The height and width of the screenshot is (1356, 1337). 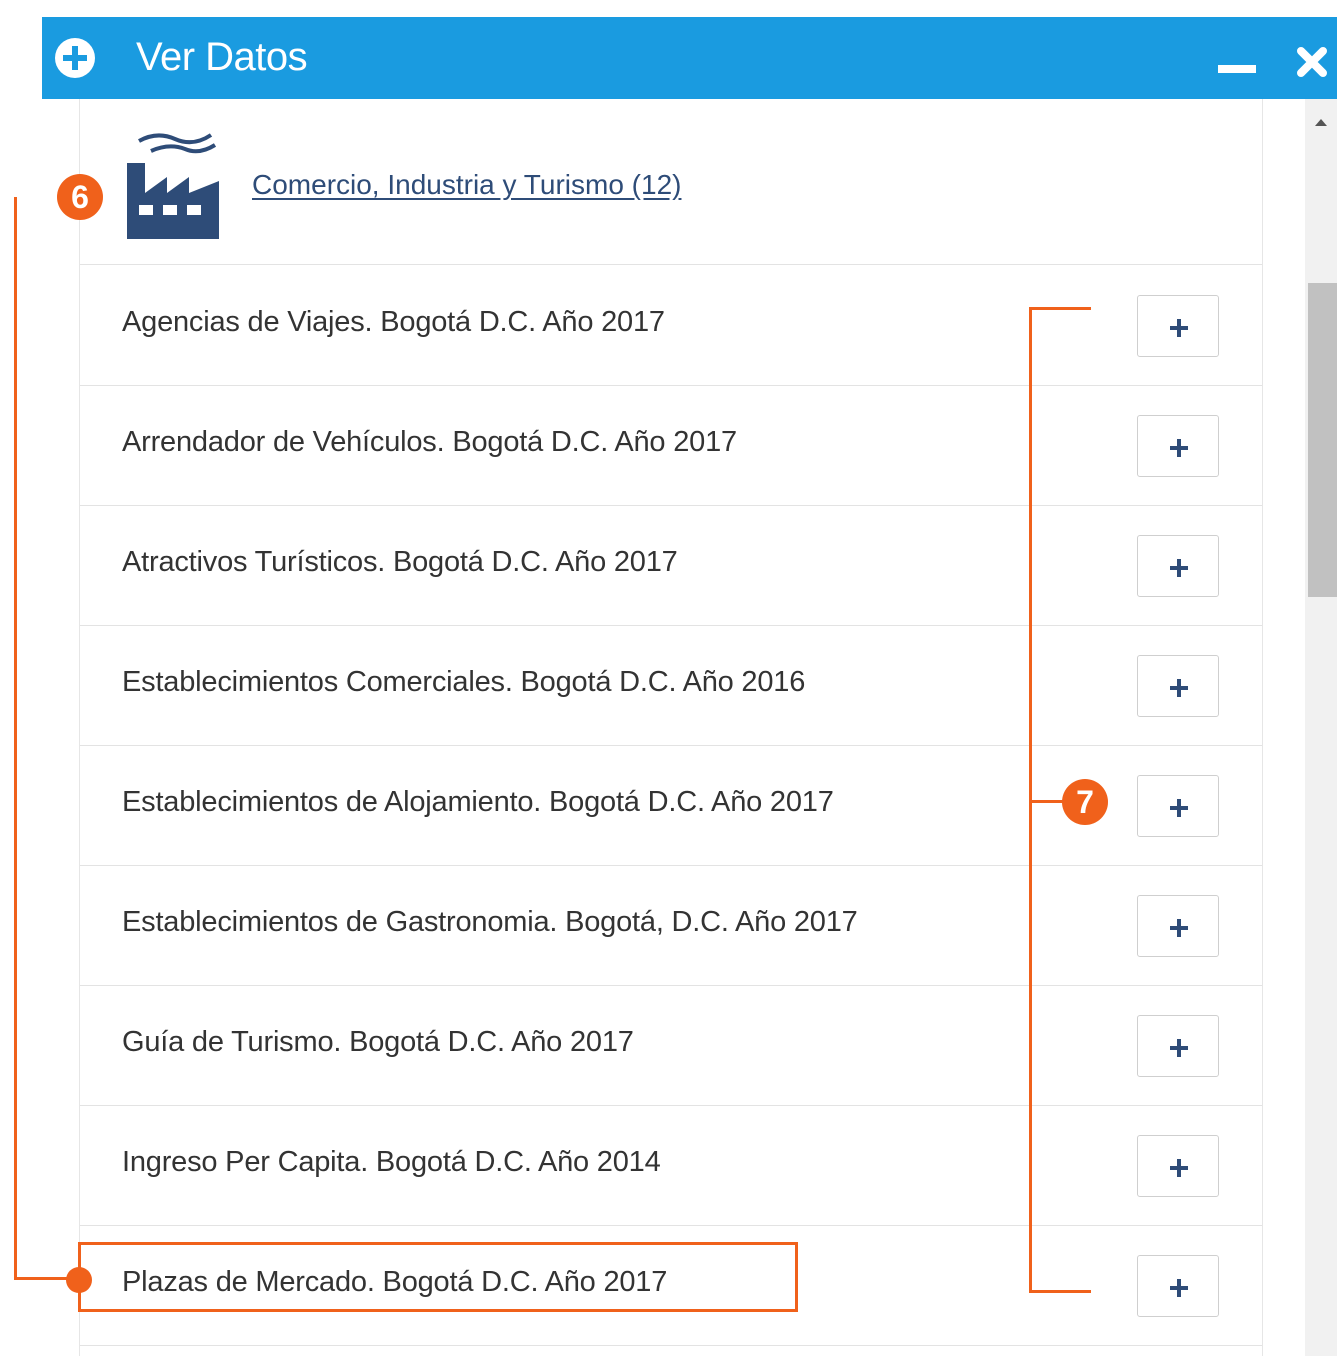 I want to click on panel-titlebar: Ver Datos, so click(x=689, y=58).